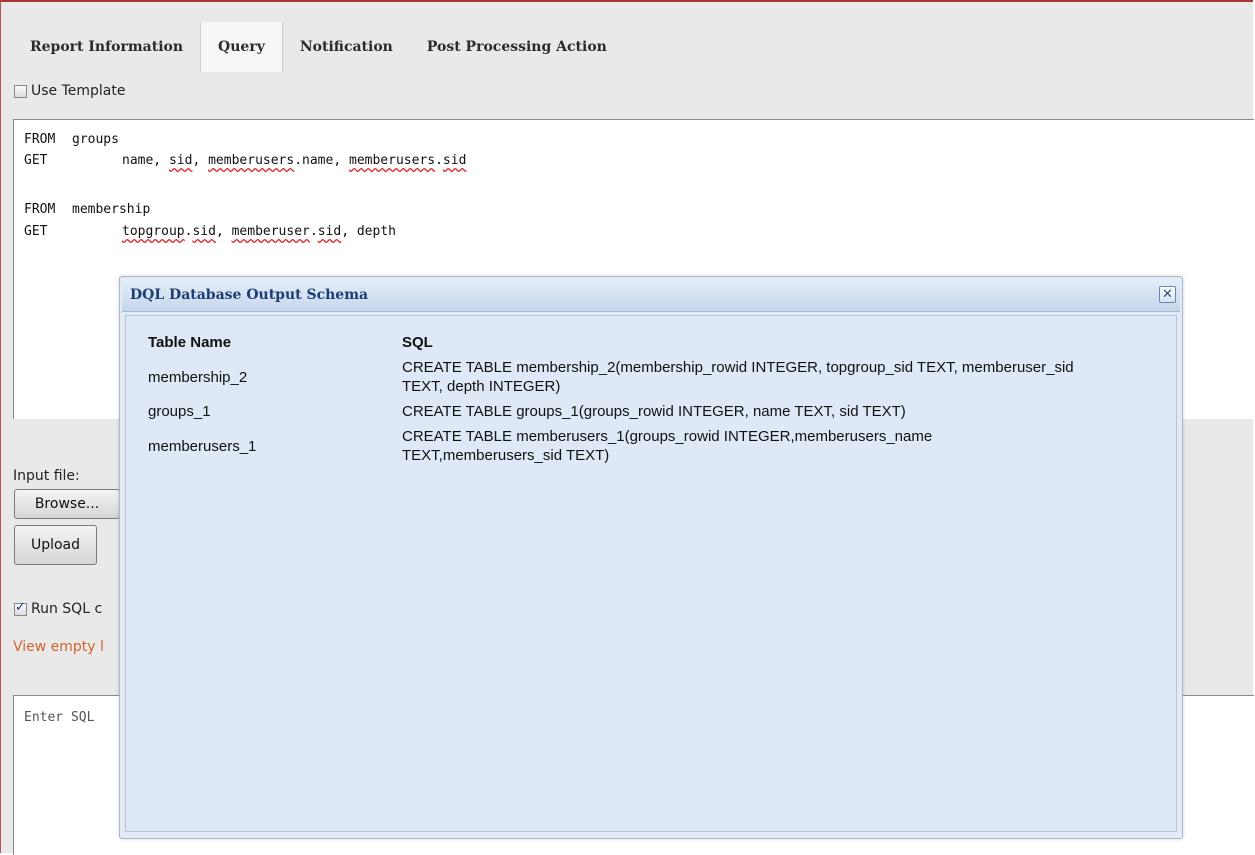  Describe the element at coordinates (55, 545) in the screenshot. I see `upload-button: Upload` at that location.